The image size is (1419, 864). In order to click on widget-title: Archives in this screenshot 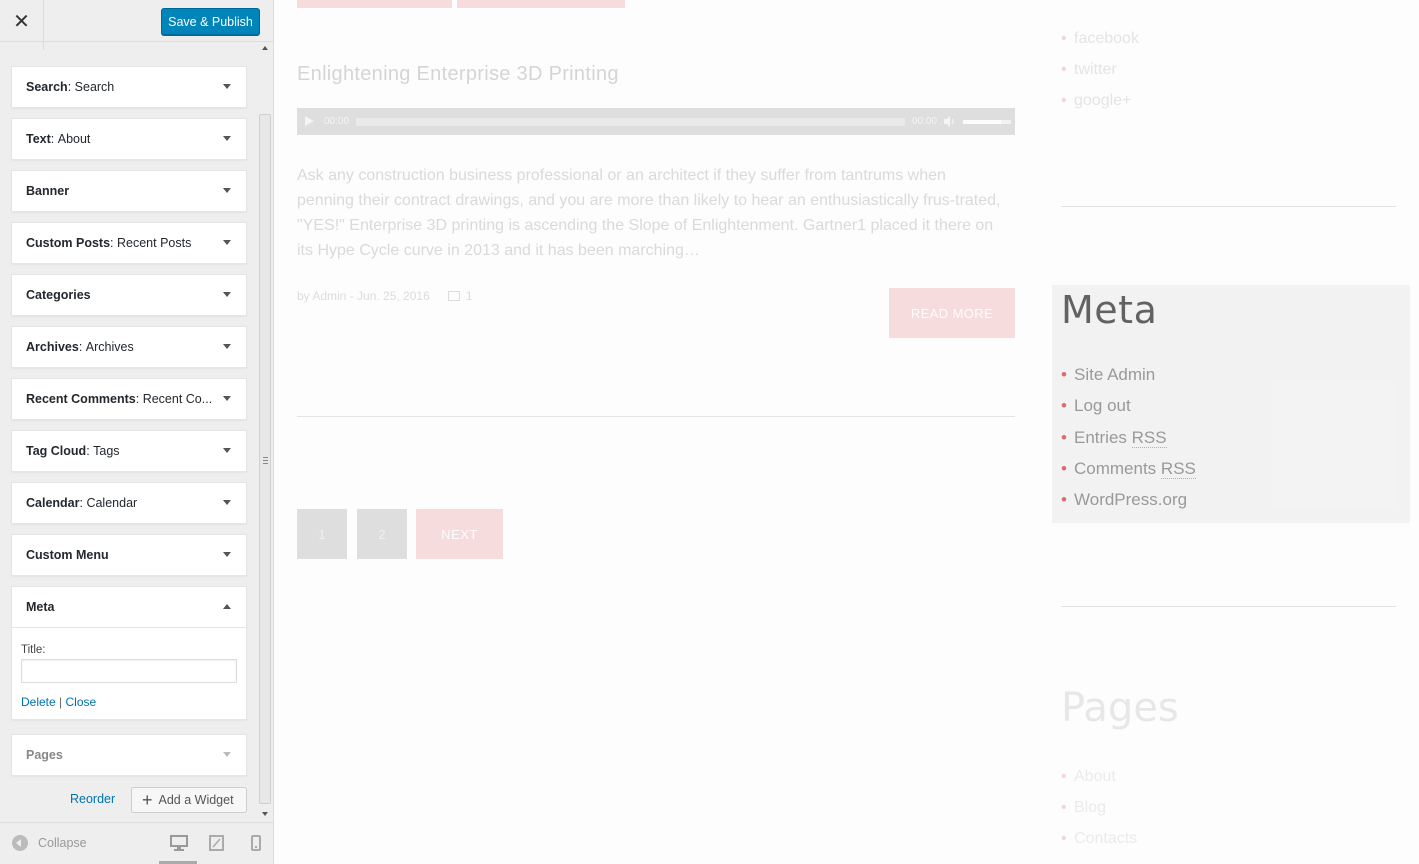, I will do `click(109, 347)`.